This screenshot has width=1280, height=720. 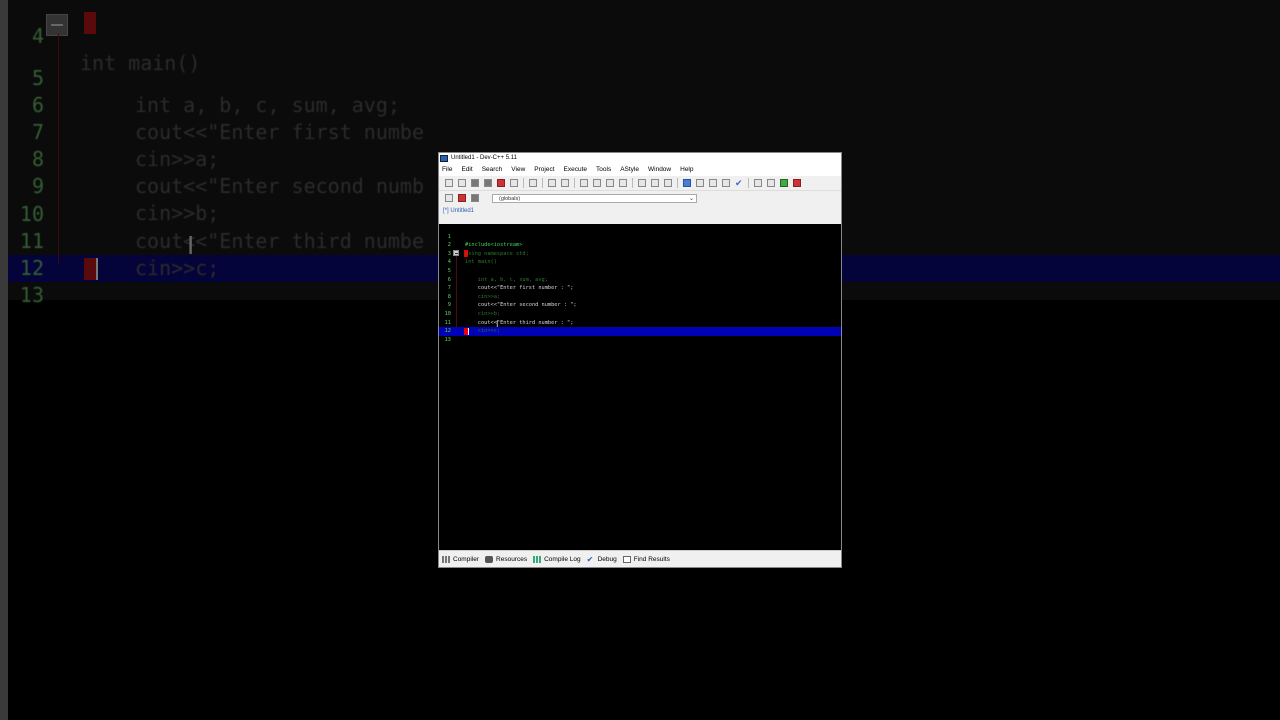 I want to click on code-line: 9 cin>>b;, so click(x=640, y=305).